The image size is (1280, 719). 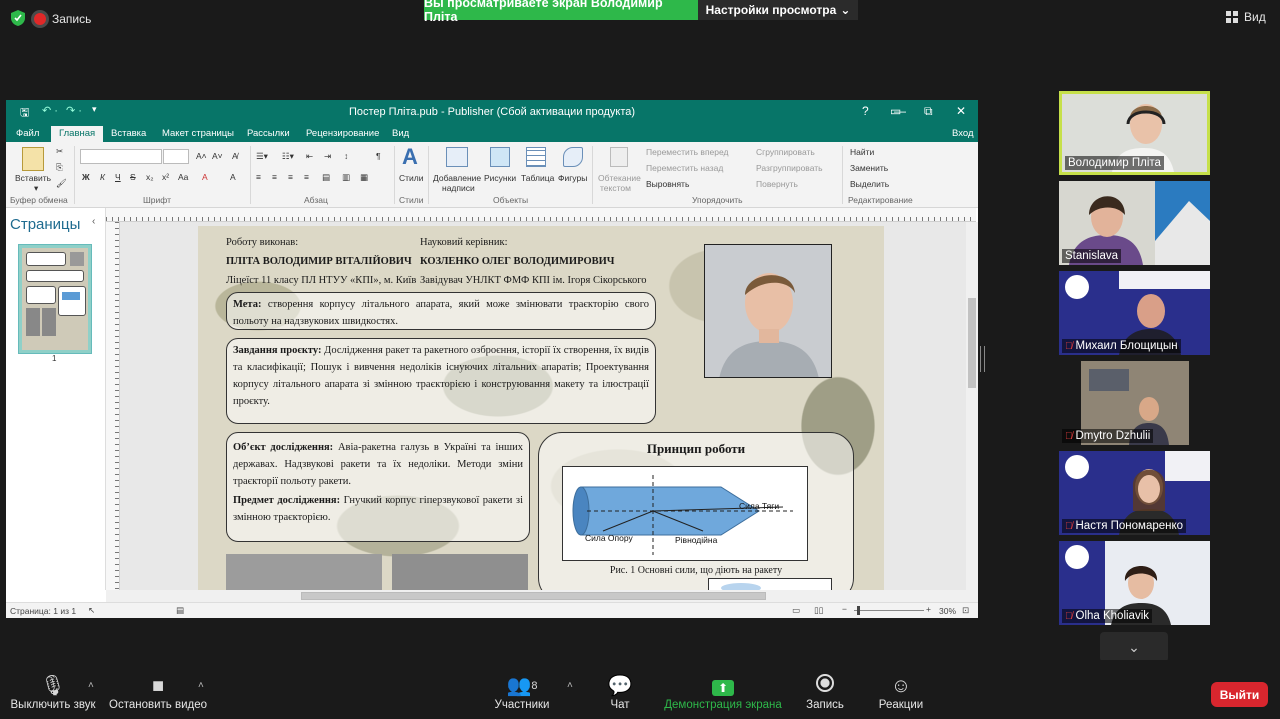 I want to click on participant-tile: 🎙̸ Настя Пономаренко, so click(x=1134, y=493).